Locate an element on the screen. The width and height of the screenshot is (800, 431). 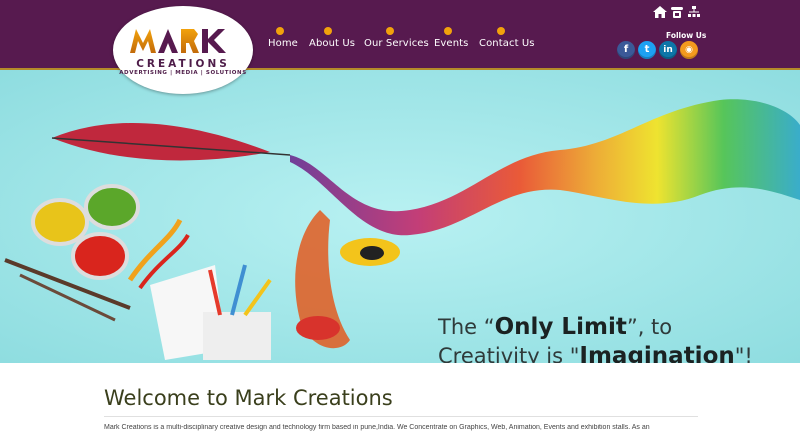
facebook-icon: f is located at coordinates (626, 50).